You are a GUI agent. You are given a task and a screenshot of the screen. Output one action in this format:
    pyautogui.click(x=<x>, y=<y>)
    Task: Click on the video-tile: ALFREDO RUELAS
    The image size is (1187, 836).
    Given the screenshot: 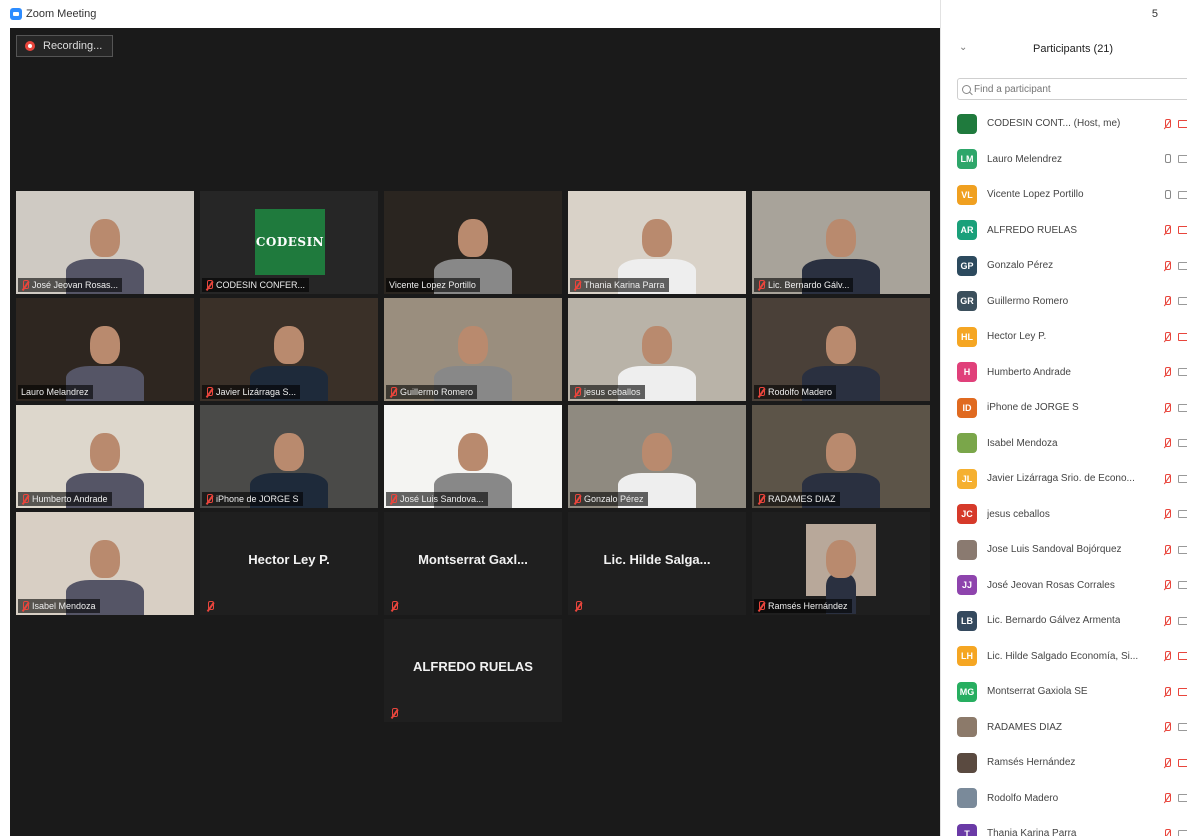 What is the action you would take?
    pyautogui.click(x=473, y=670)
    